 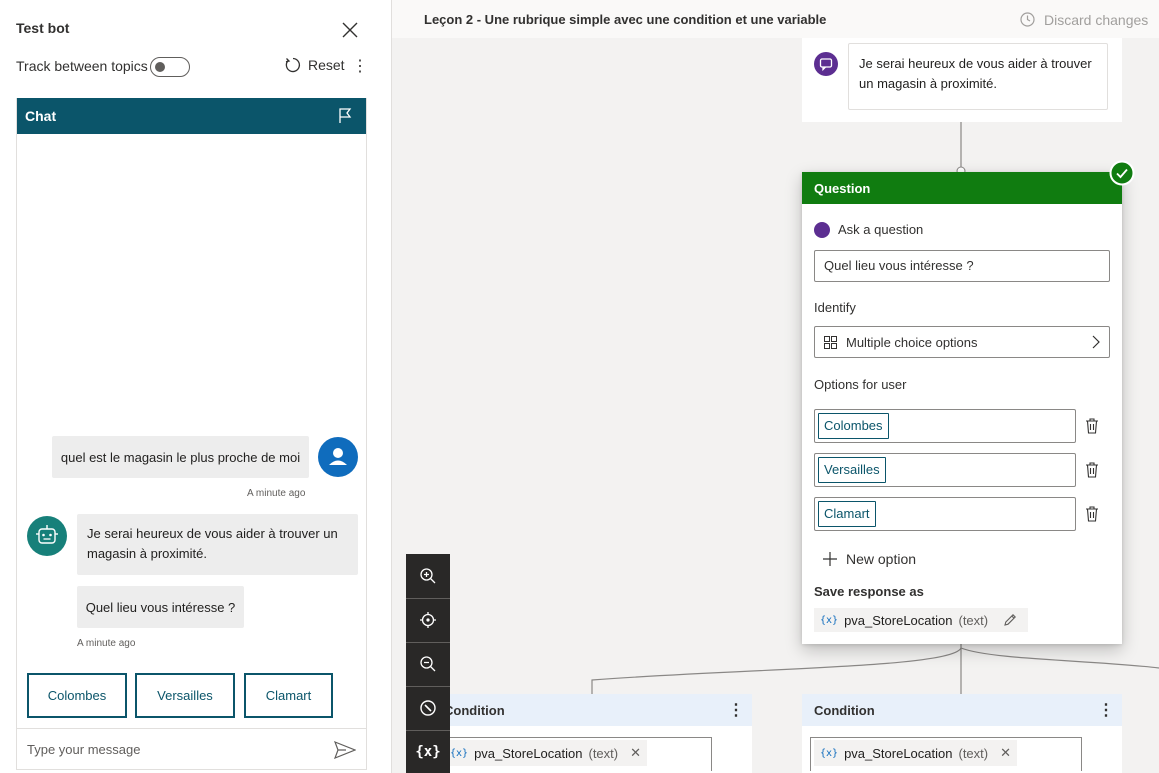 What do you see at coordinates (860, 384) in the screenshot?
I see `options-for-user-label: Options for user` at bounding box center [860, 384].